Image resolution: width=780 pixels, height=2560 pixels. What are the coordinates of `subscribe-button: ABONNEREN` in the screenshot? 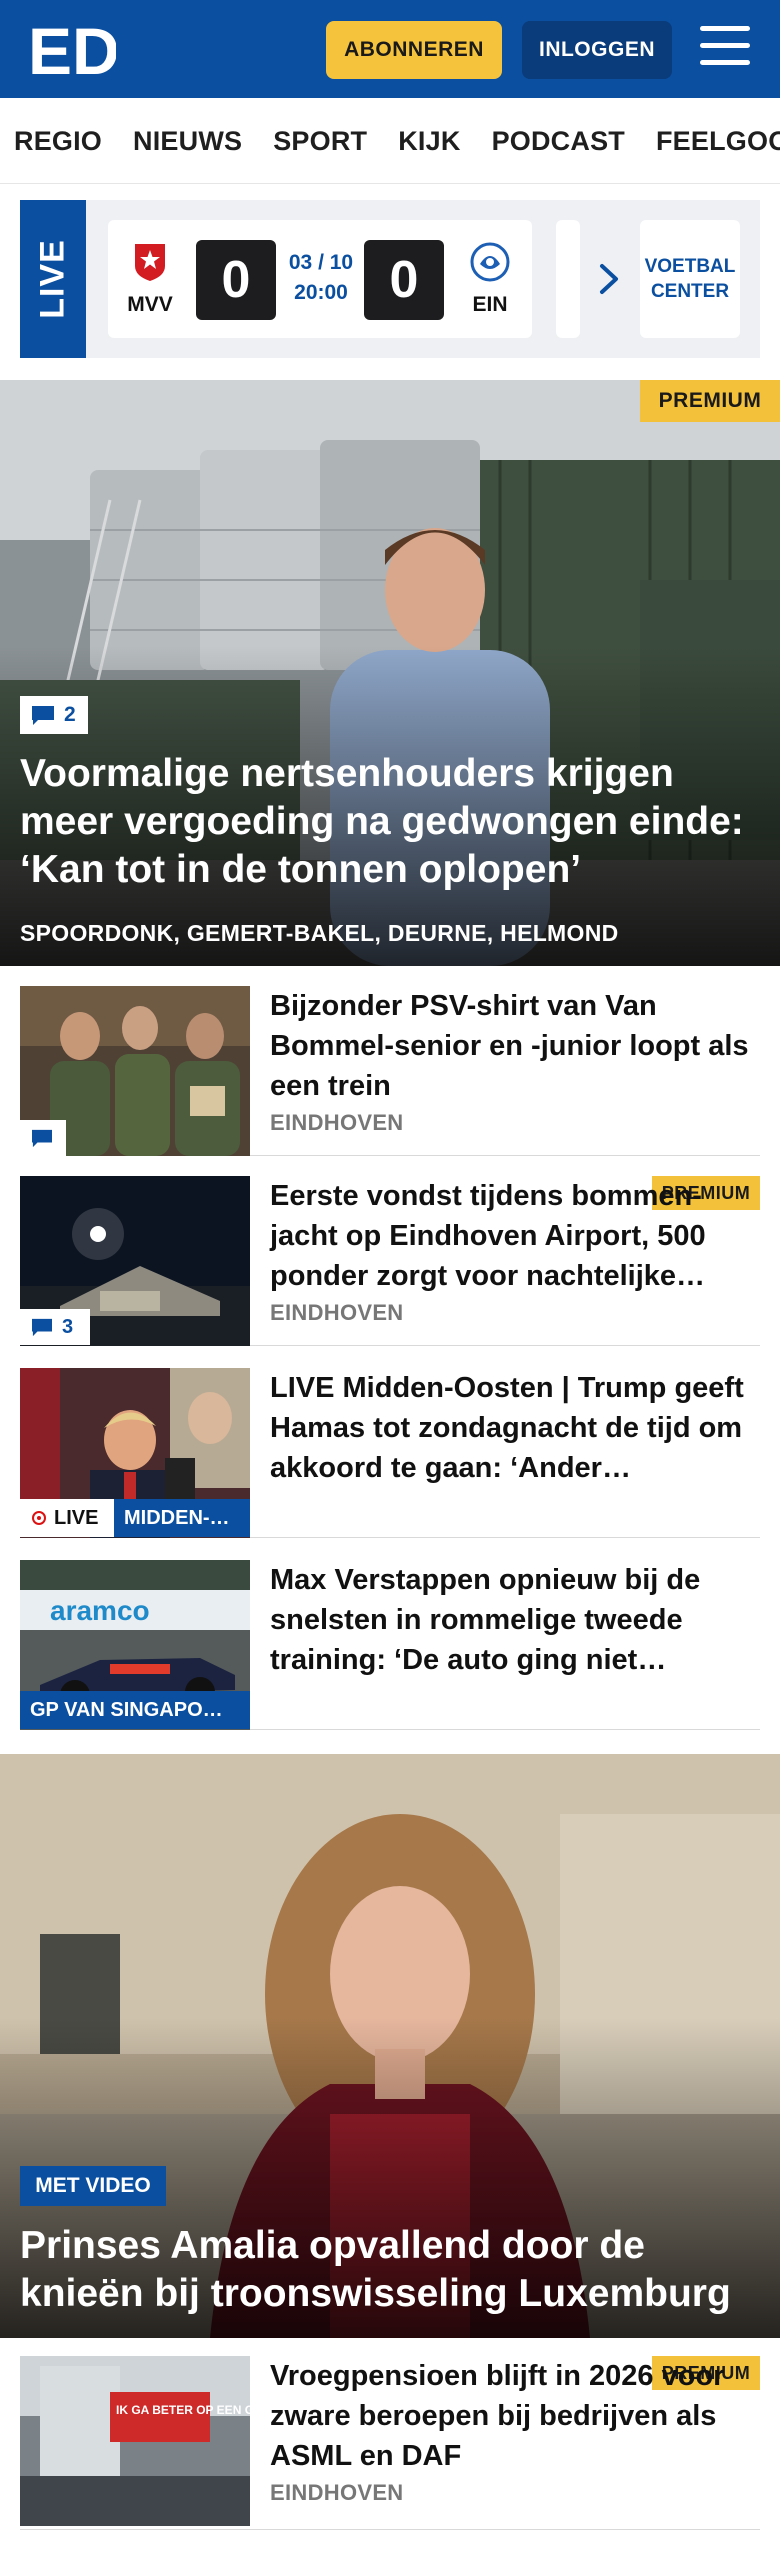 It's located at (414, 50).